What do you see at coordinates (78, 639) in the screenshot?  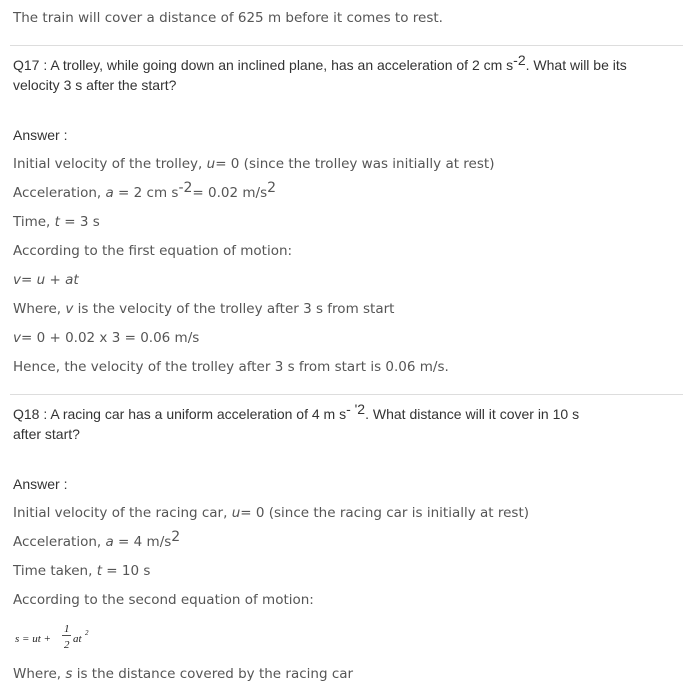 I see `formula-right: at` at bounding box center [78, 639].